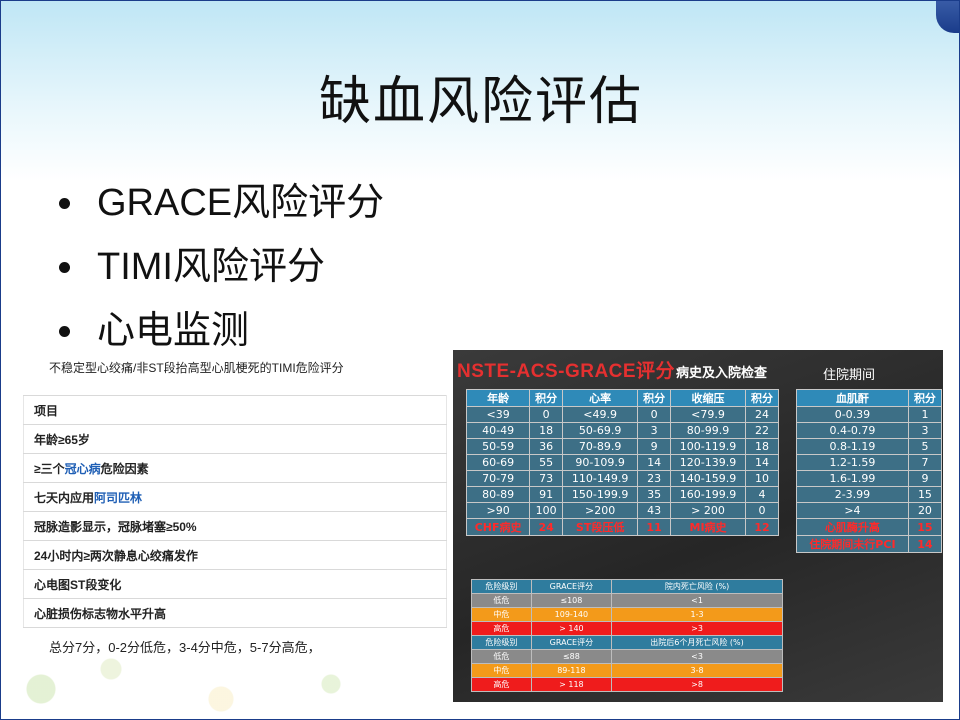 The image size is (960, 720). I want to click on table-row: 1.2-1.59 7, so click(869, 462).